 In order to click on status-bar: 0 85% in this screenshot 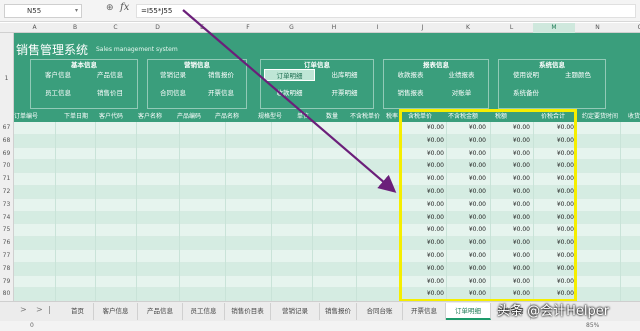, I will do `click(320, 326)`.